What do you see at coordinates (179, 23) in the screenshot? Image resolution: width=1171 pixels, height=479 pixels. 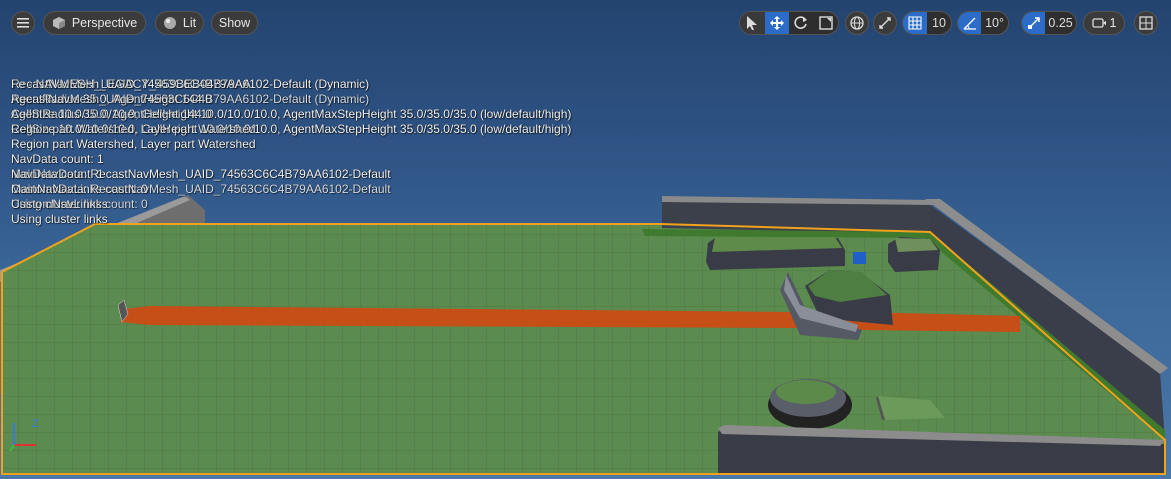 I see `lit-button: Lit` at bounding box center [179, 23].